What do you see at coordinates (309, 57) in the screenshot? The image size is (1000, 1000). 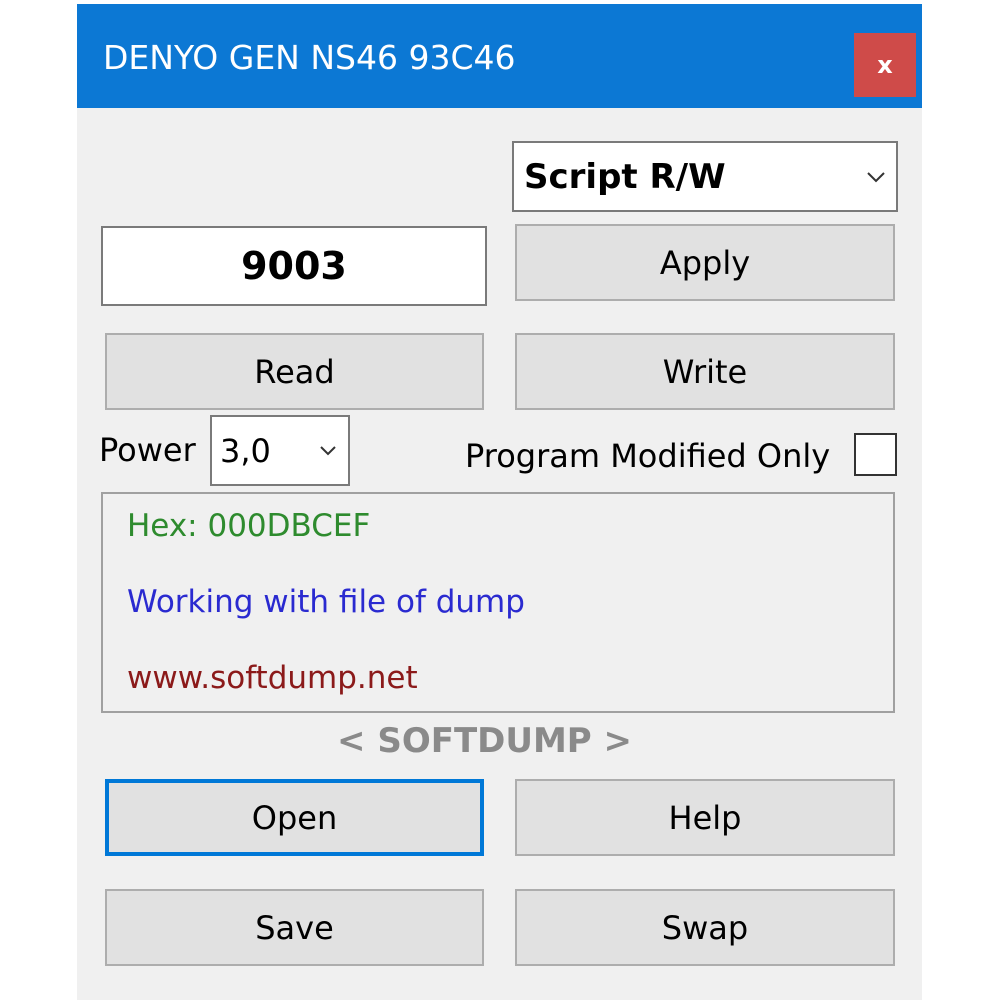 I see `window-title: DENYO GEN NS46 93C46` at bounding box center [309, 57].